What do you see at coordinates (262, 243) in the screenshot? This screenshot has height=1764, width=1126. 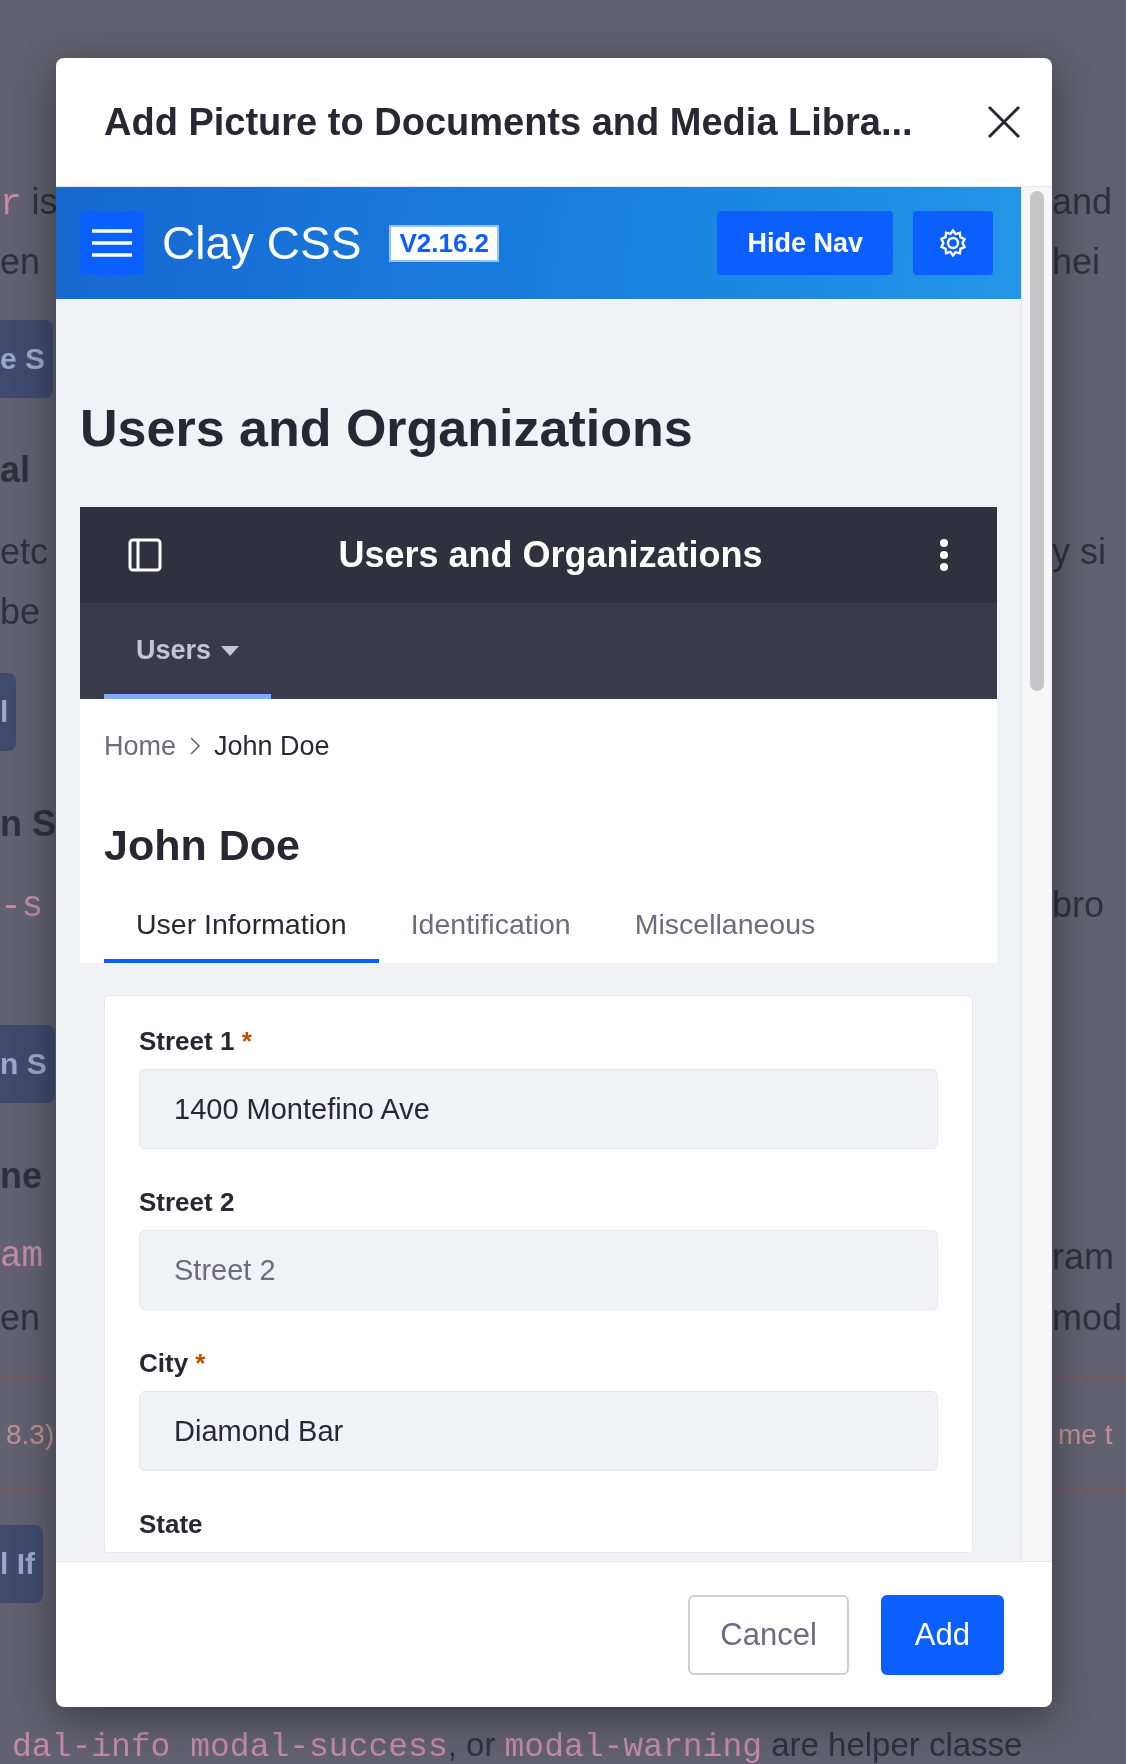 I see `brand-title: Clay CSS` at bounding box center [262, 243].